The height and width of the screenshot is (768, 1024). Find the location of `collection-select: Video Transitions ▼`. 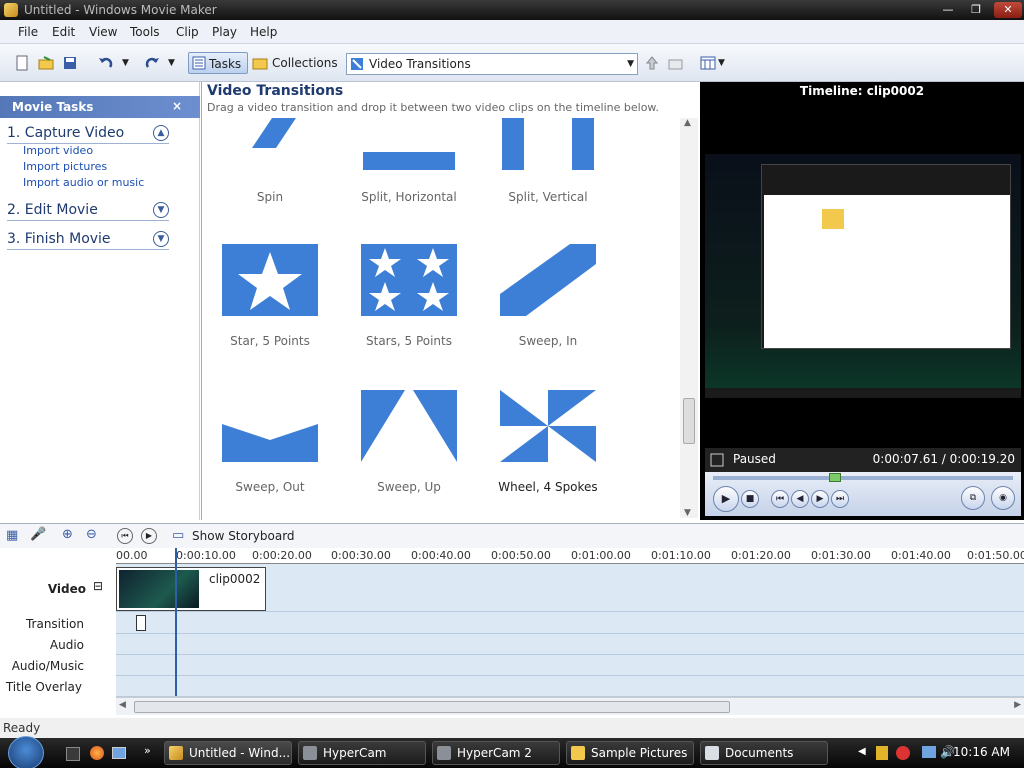

collection-select: Video Transitions ▼ is located at coordinates (492, 64).